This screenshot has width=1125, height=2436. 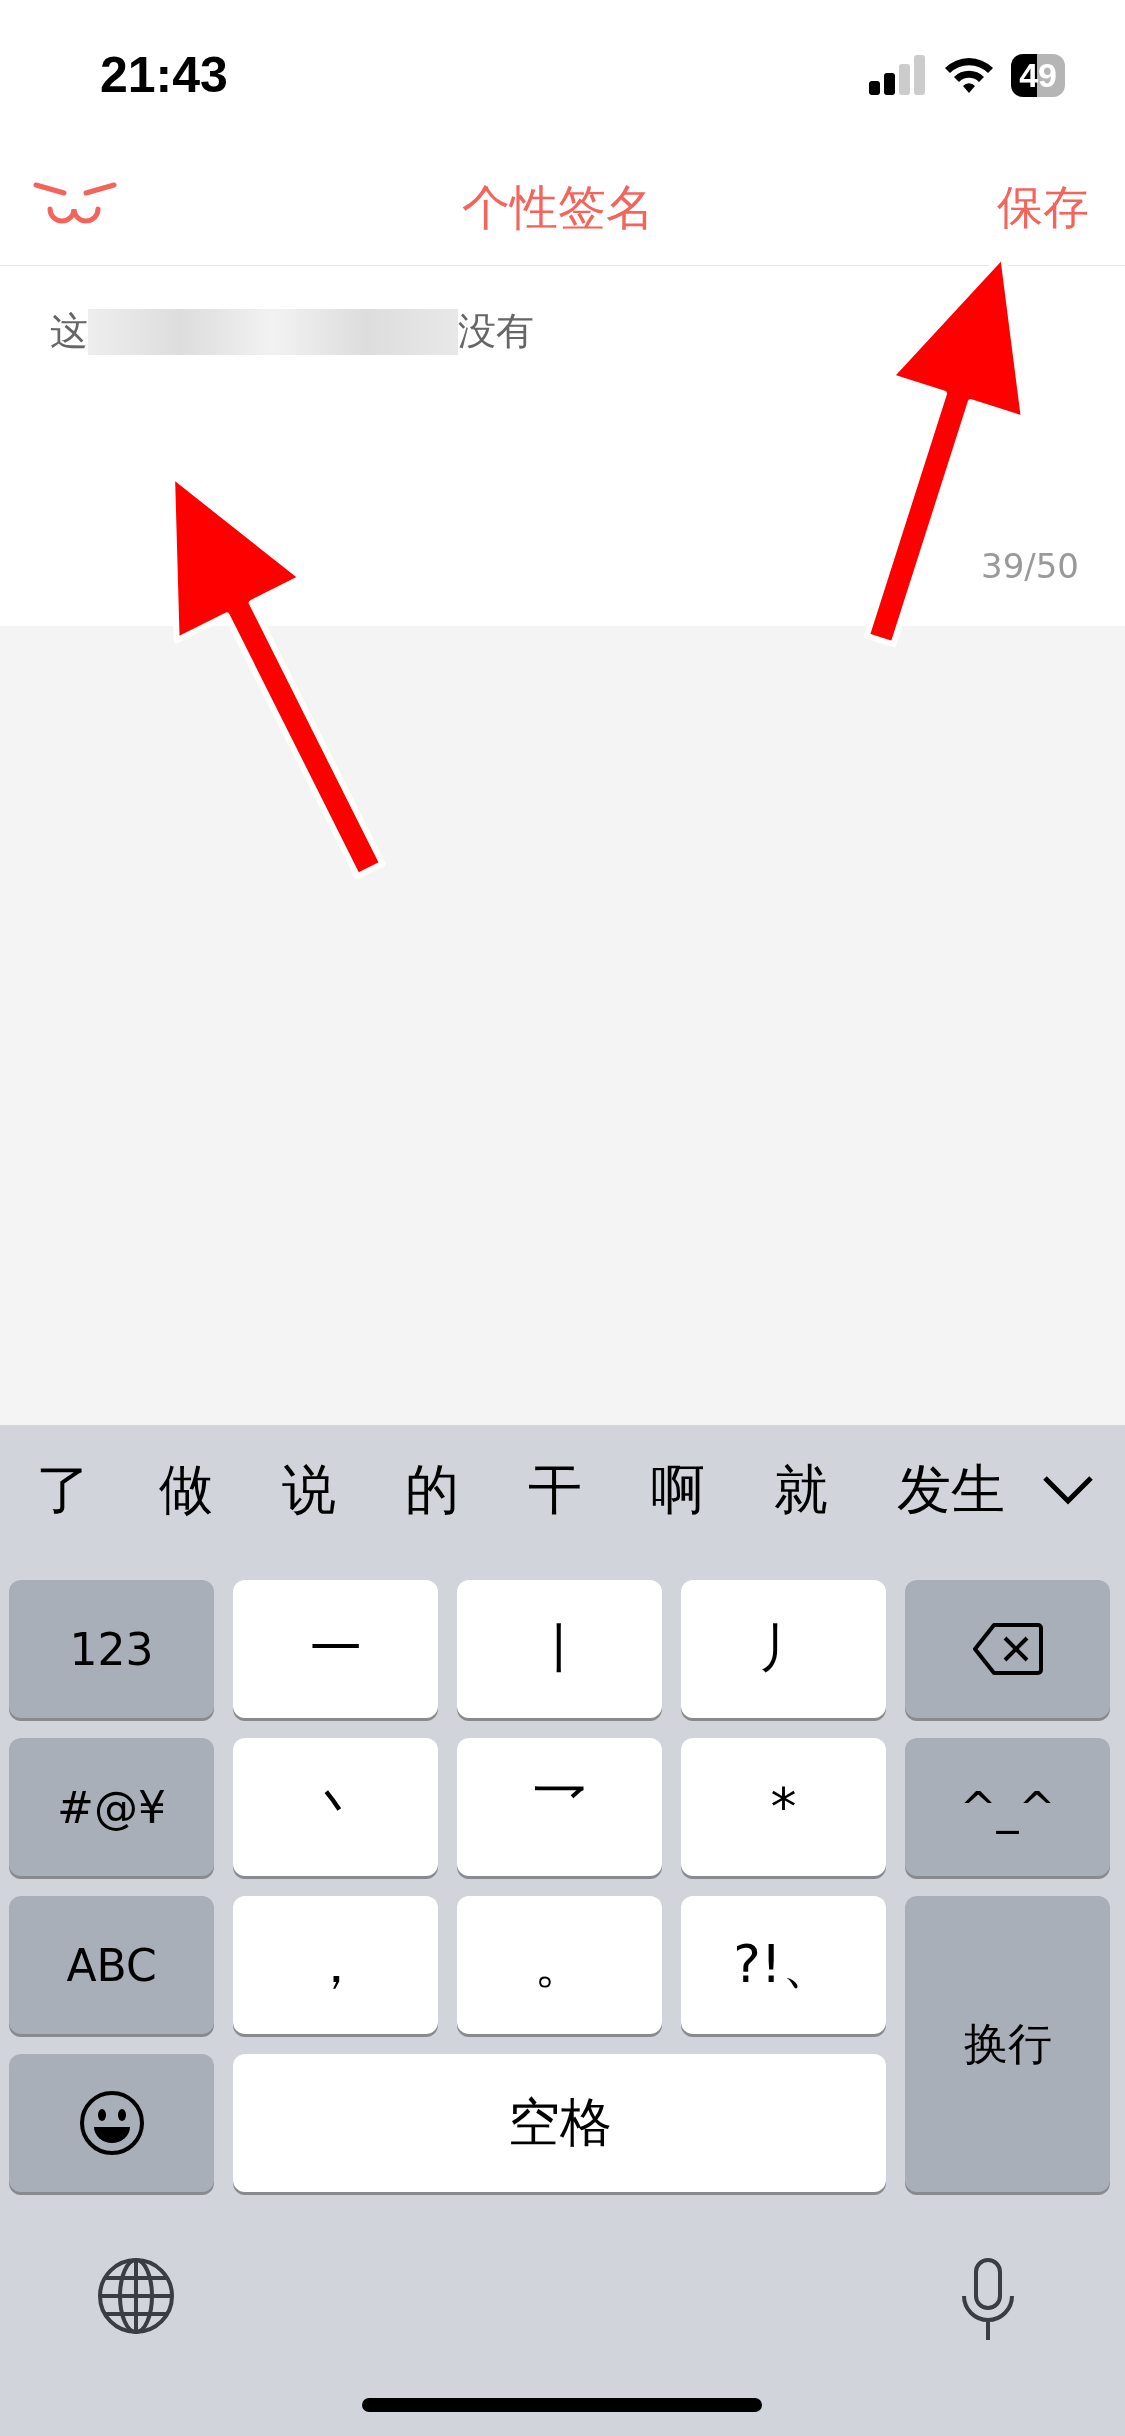 I want to click on keyboard-key: 一, so click(x=335, y=1649).